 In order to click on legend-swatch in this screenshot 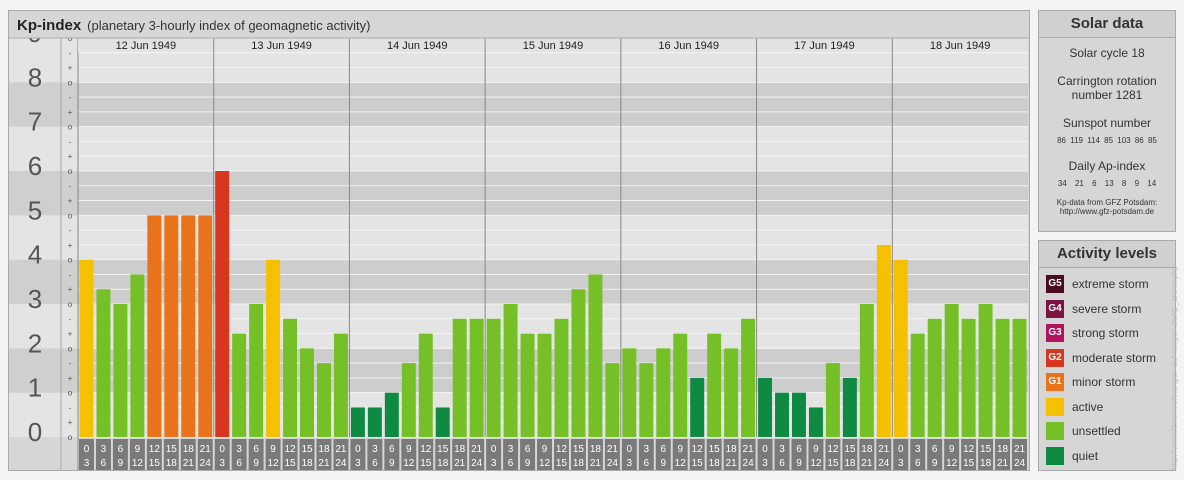, I will do `click(1055, 431)`.